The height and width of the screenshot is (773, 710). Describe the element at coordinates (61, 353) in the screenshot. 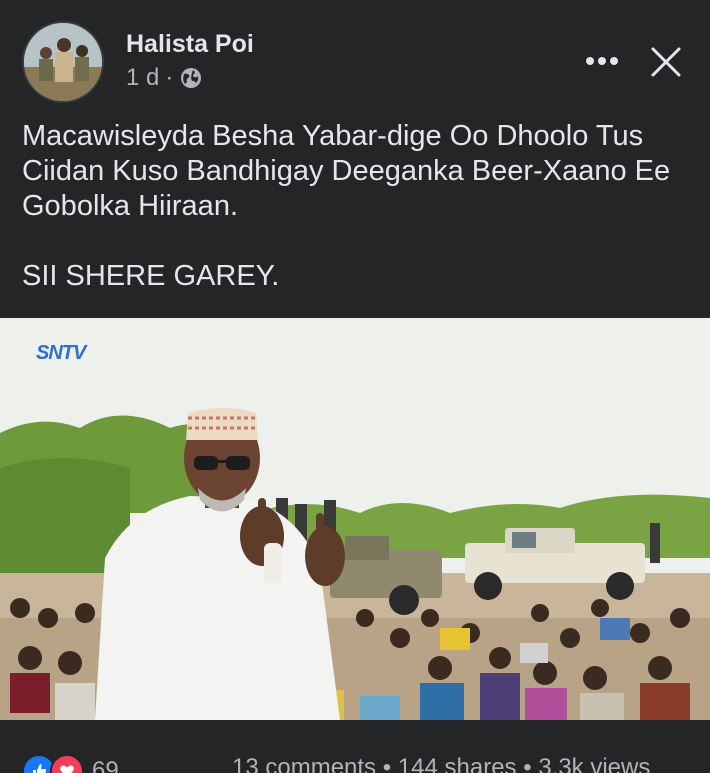

I see `sntv-watermark: SNTV` at that location.